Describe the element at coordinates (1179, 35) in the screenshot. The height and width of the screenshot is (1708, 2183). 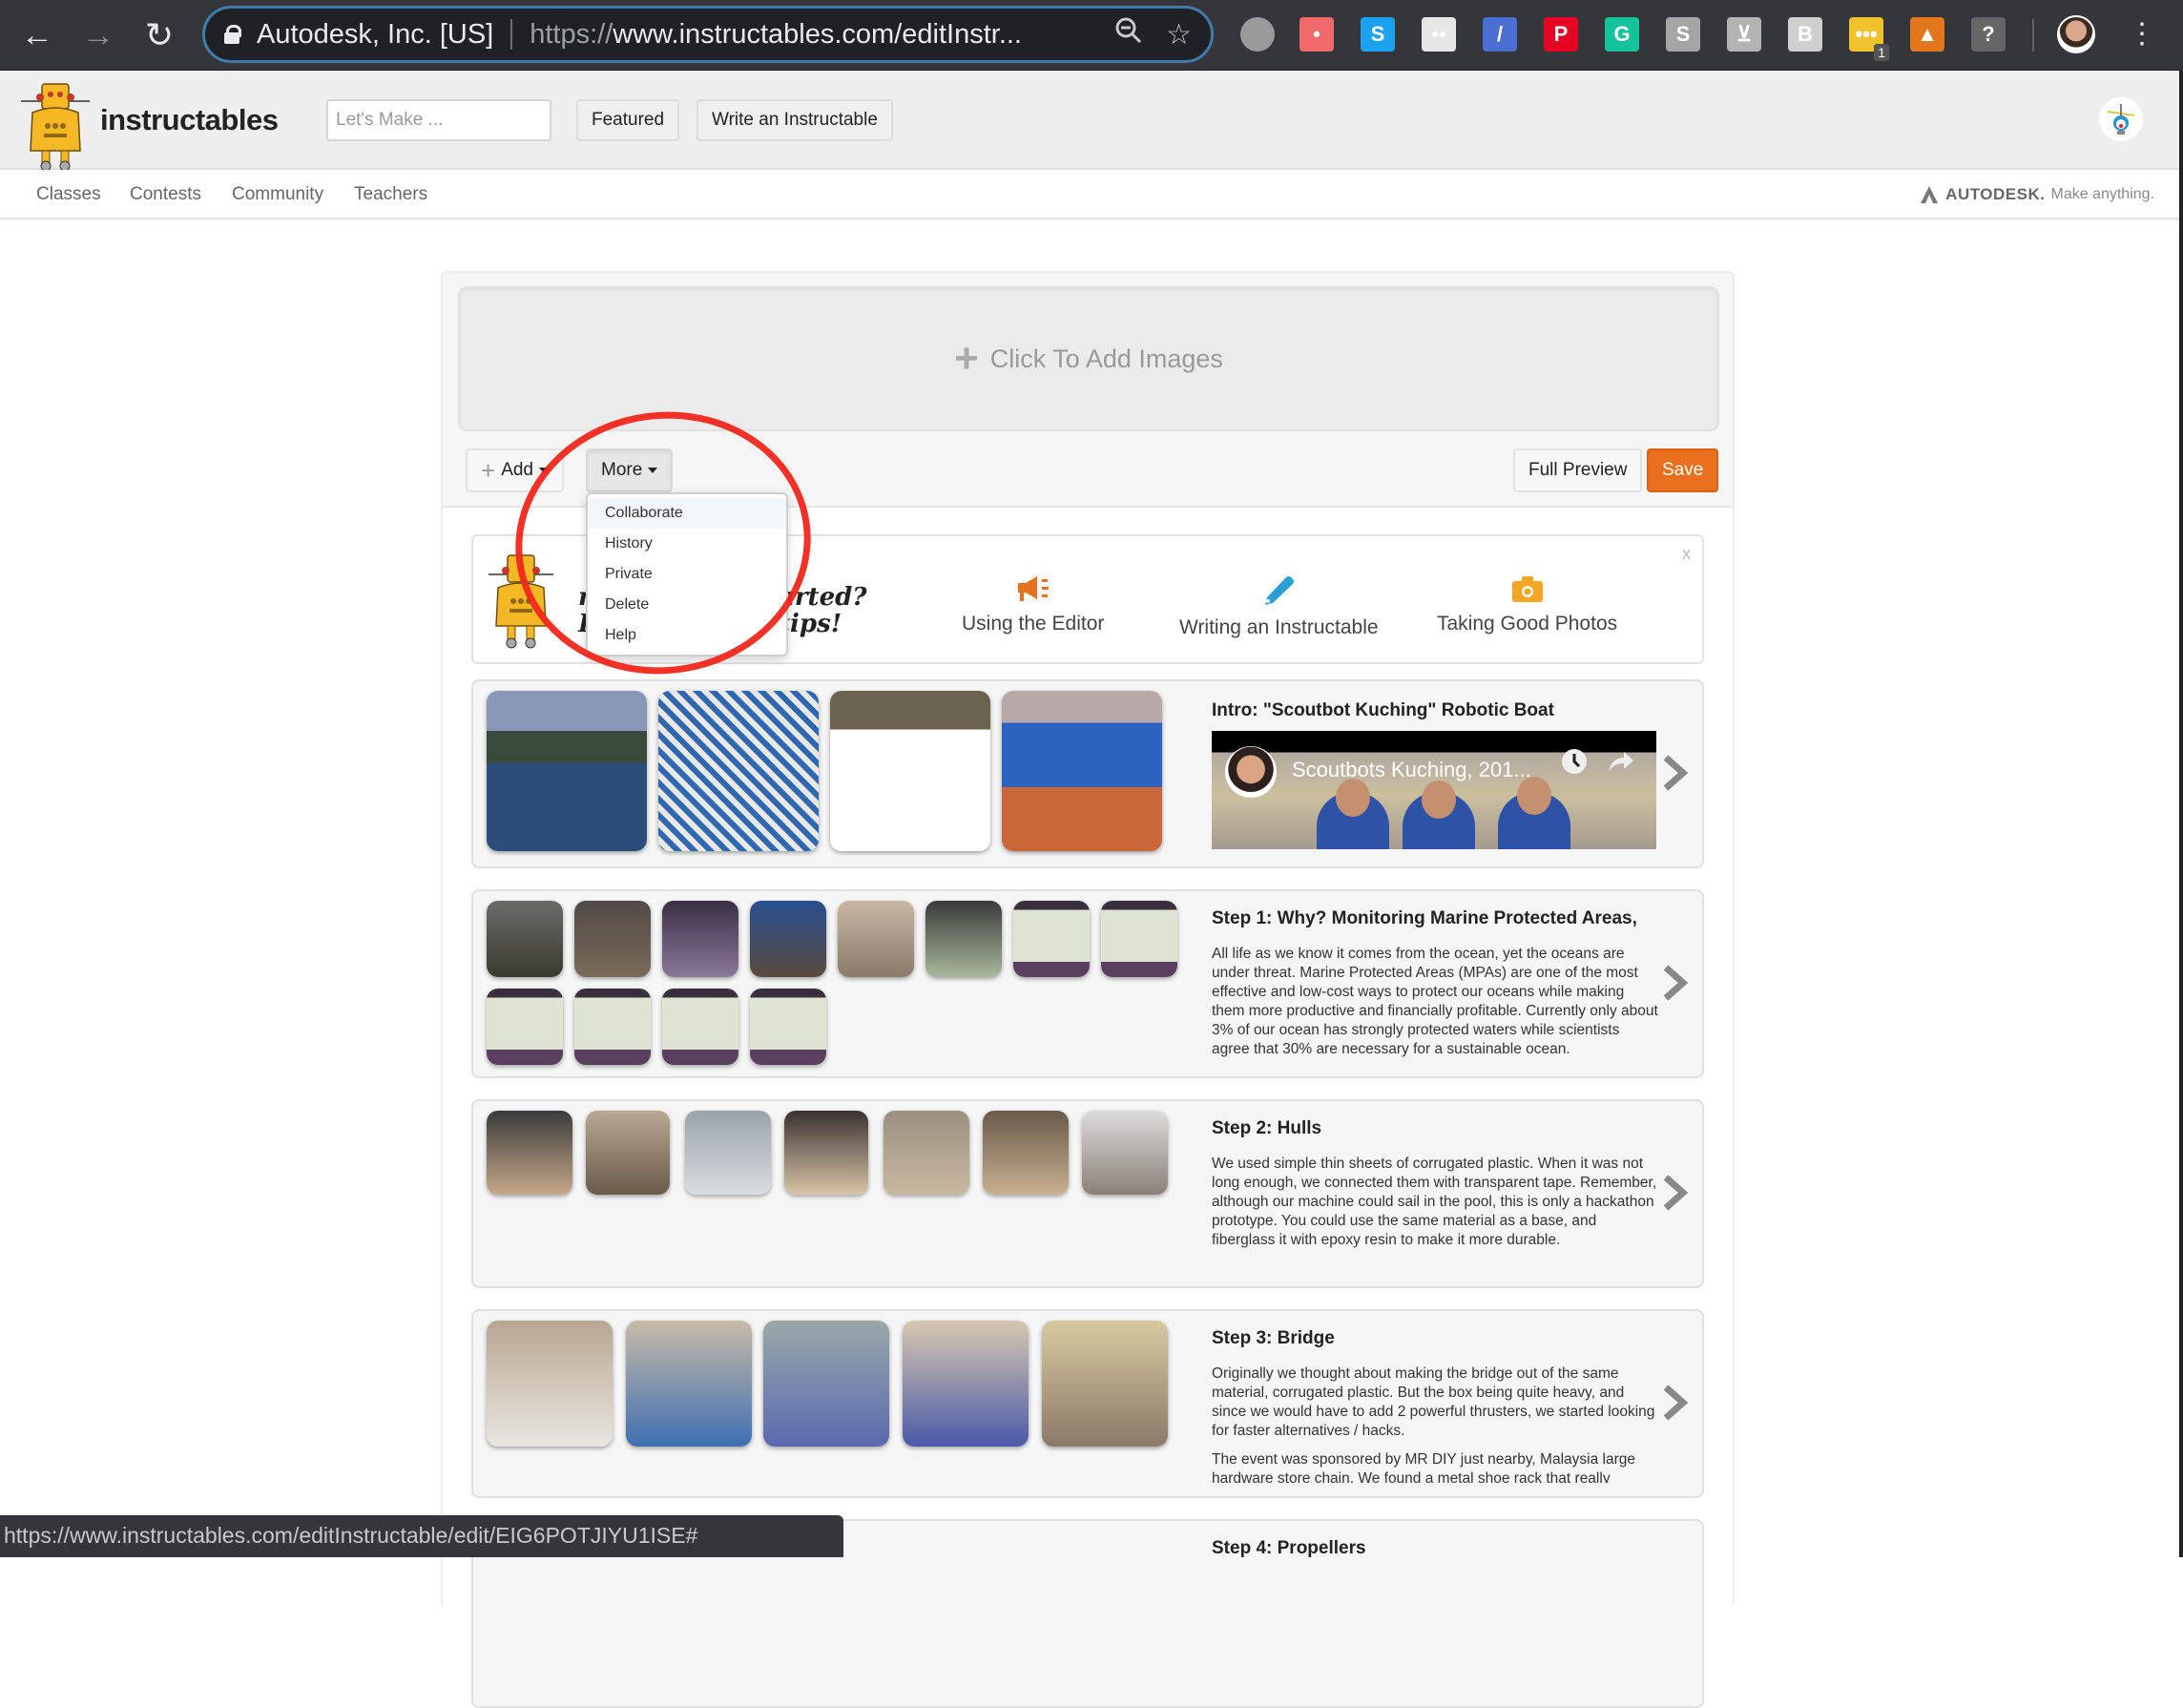
I see `bookmark-star-icon: ☆` at that location.